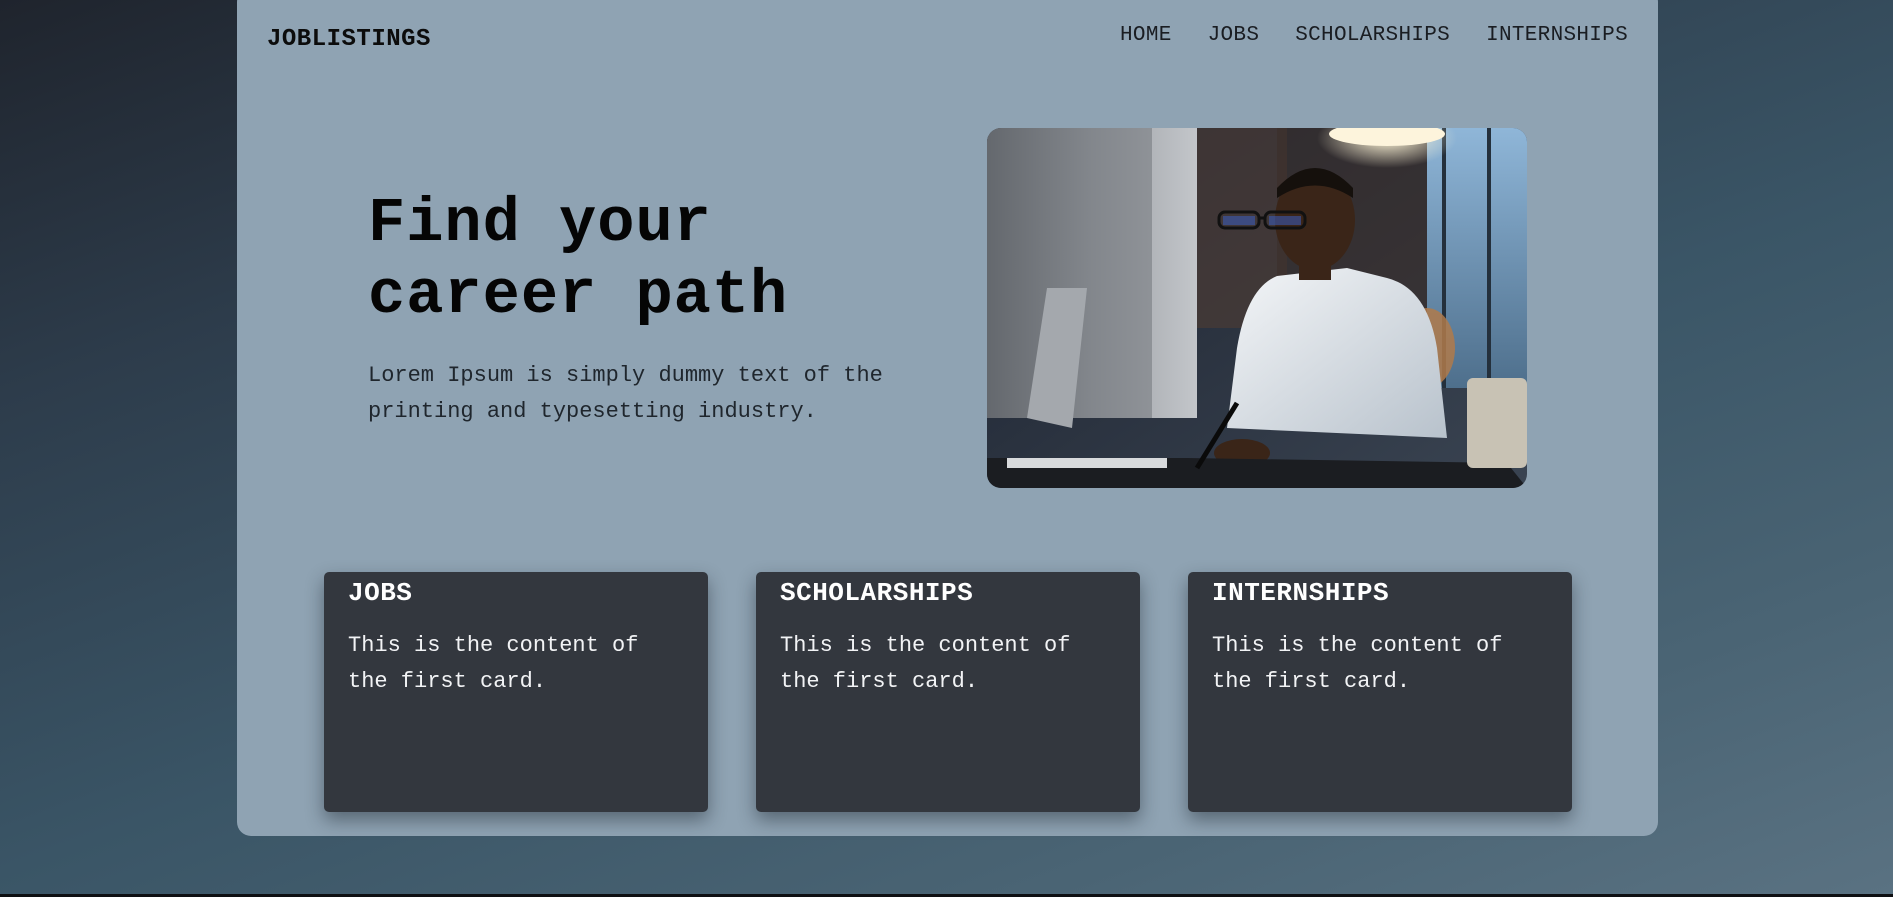 This screenshot has height=897, width=1893. I want to click on nav-item-scholarships: SCHOLARSHIPS, so click(1372, 35).